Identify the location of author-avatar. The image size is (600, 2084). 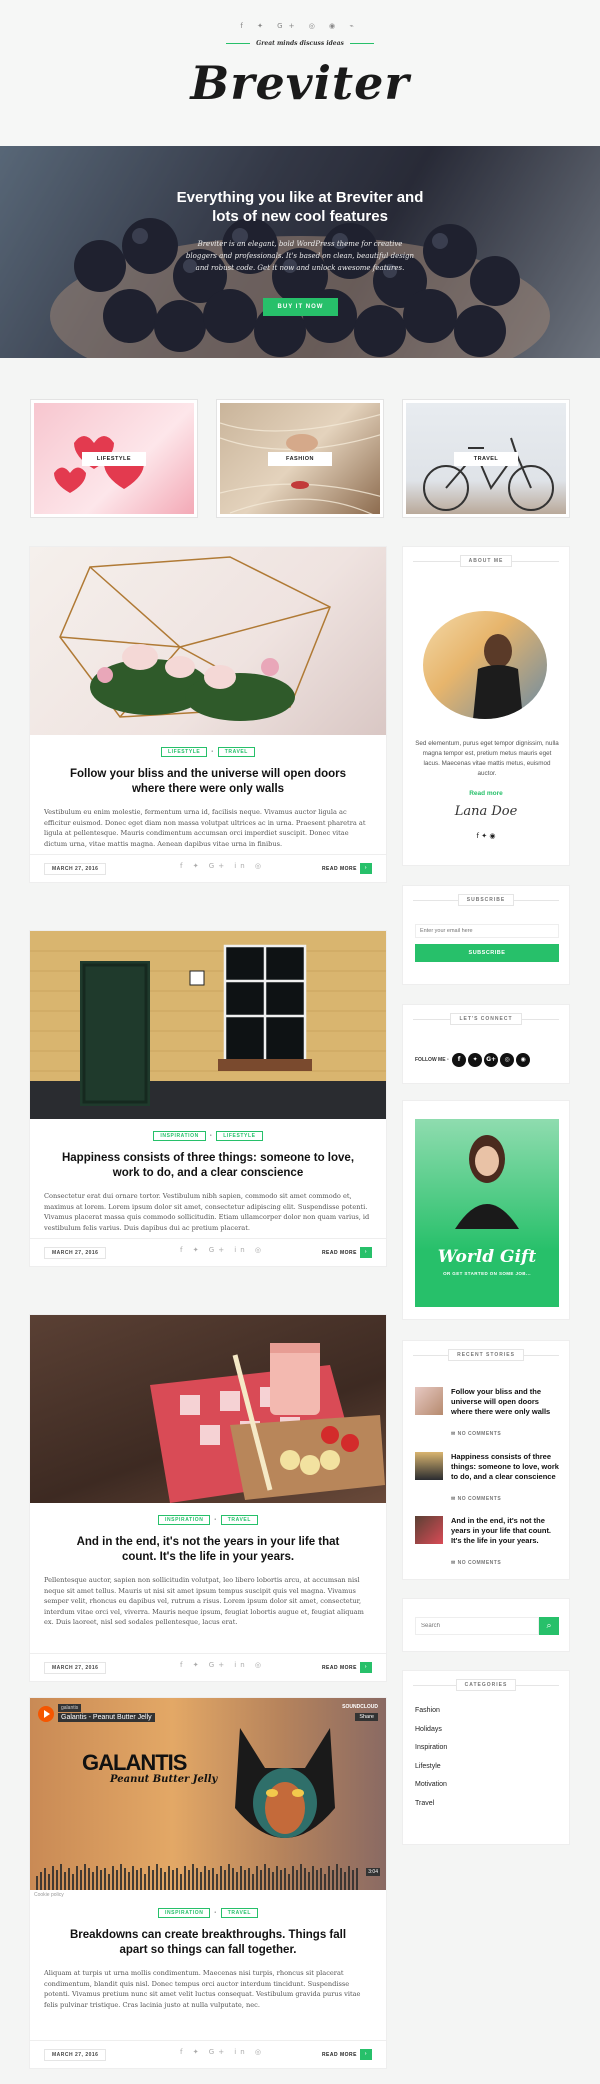
(485, 665).